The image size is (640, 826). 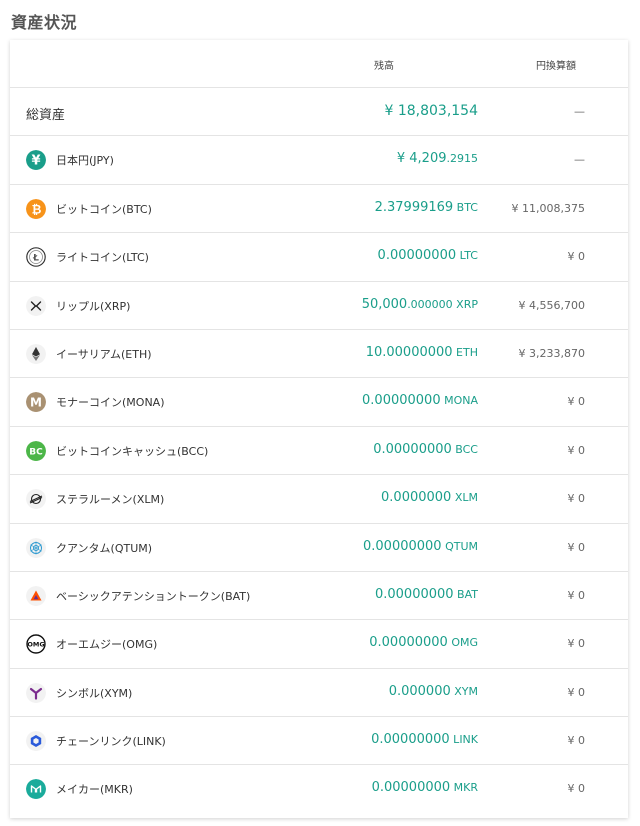 I want to click on asset-unit: BAT, so click(x=466, y=594).